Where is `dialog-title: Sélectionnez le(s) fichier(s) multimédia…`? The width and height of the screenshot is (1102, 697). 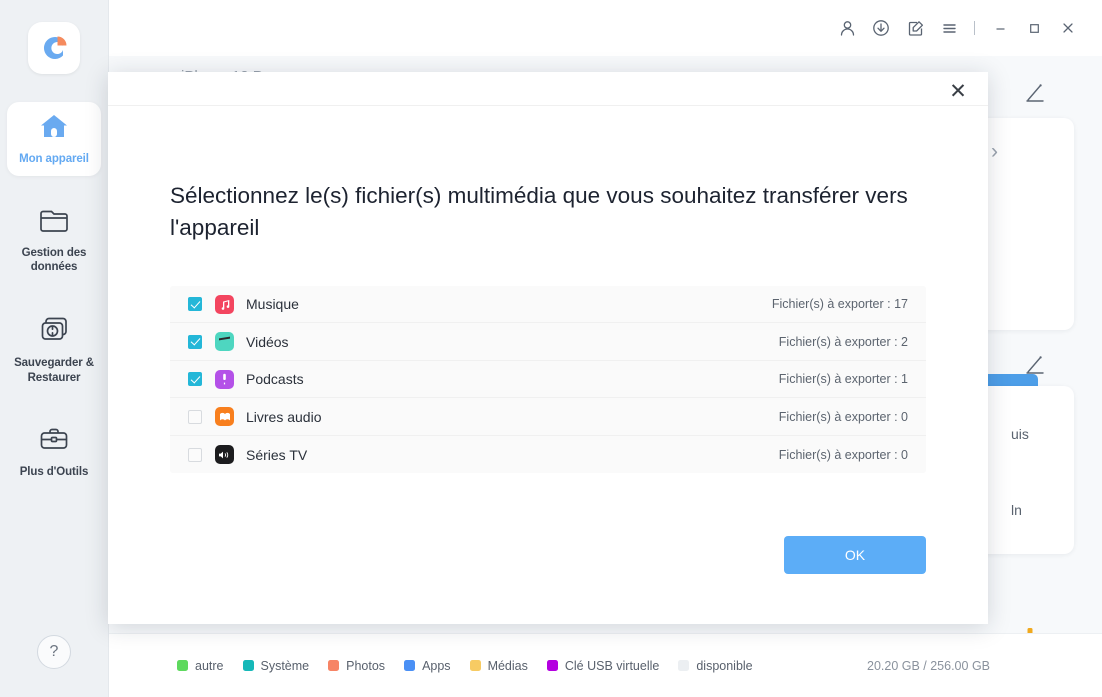 dialog-title: Sélectionnez le(s) fichier(s) multimédia… is located at coordinates (539, 211).